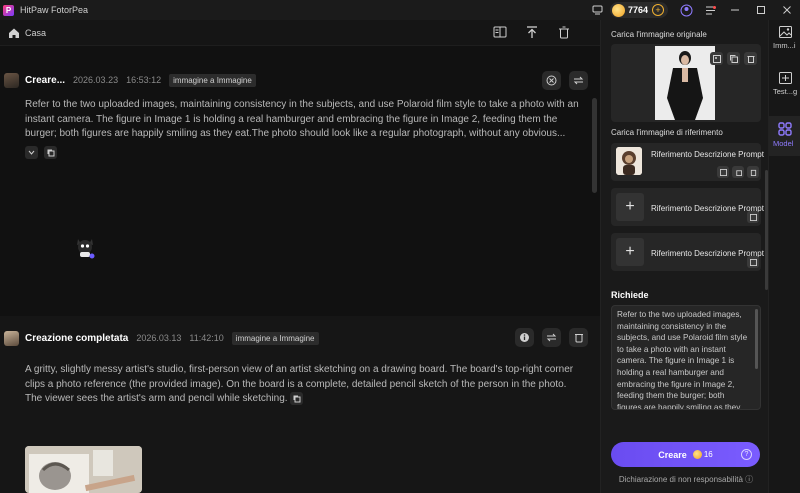 The height and width of the screenshot is (493, 800). Describe the element at coordinates (785, 78) in the screenshot. I see `text-image-icon` at that location.